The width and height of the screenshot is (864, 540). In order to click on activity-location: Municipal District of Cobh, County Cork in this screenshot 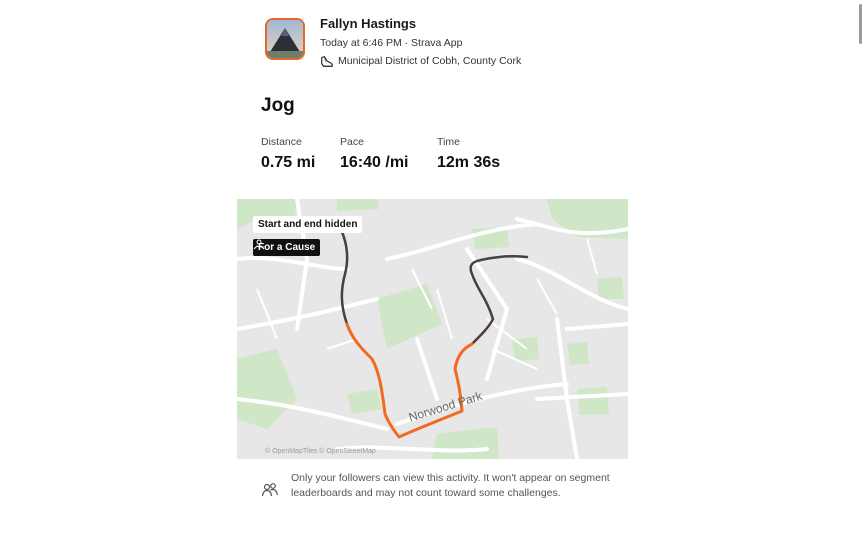, I will do `click(420, 61)`.